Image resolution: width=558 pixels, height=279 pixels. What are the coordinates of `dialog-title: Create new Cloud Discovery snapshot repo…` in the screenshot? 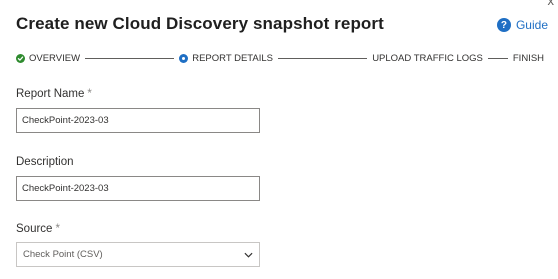 It's located at (200, 23).